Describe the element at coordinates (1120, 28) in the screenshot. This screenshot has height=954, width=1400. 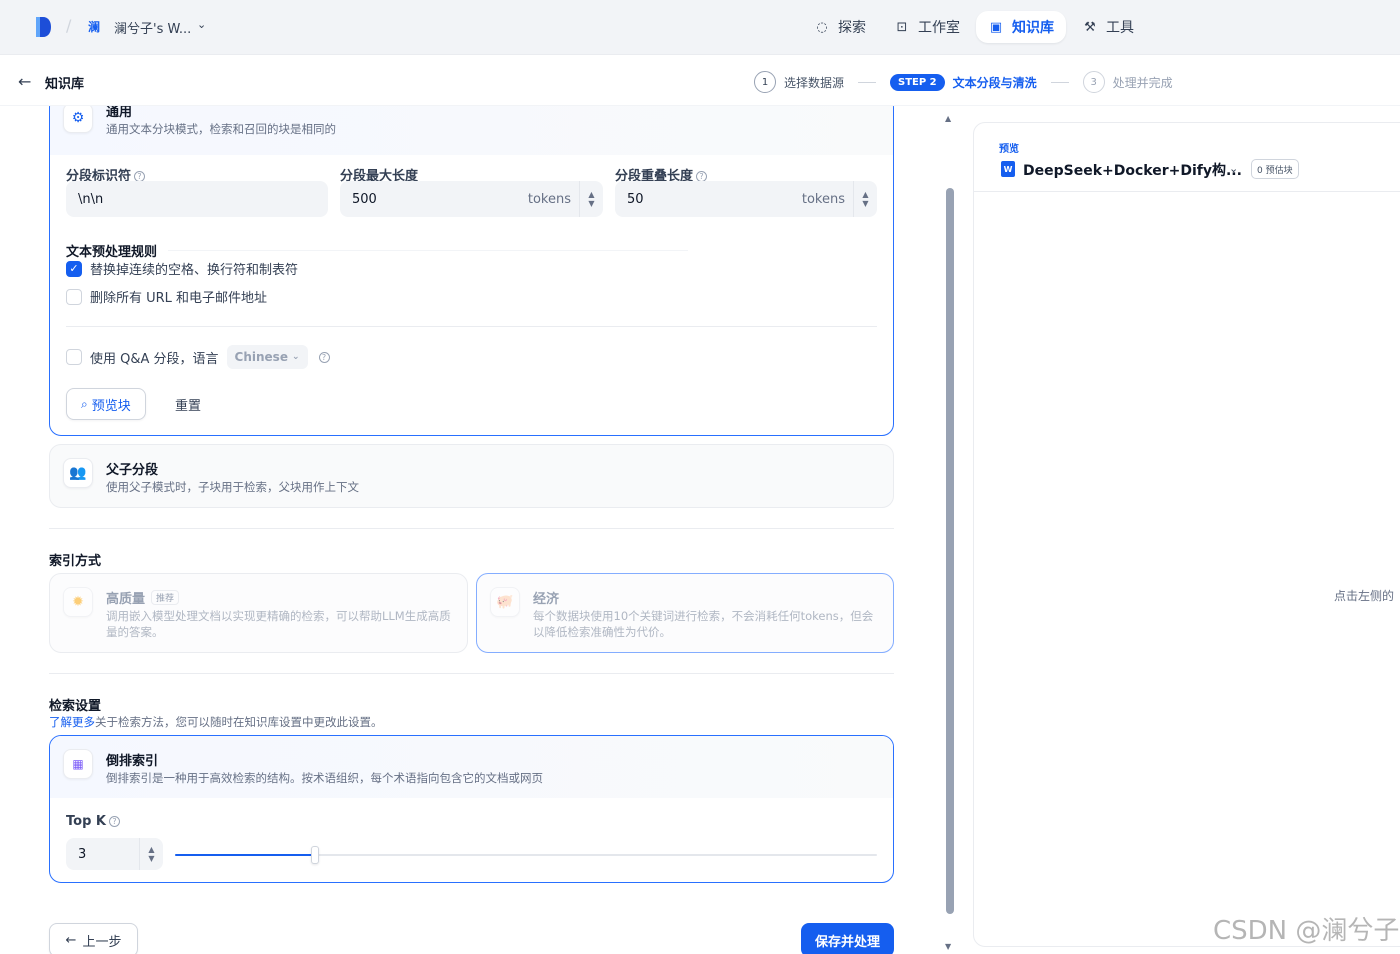
I see `nav-tools-label: 工具` at that location.